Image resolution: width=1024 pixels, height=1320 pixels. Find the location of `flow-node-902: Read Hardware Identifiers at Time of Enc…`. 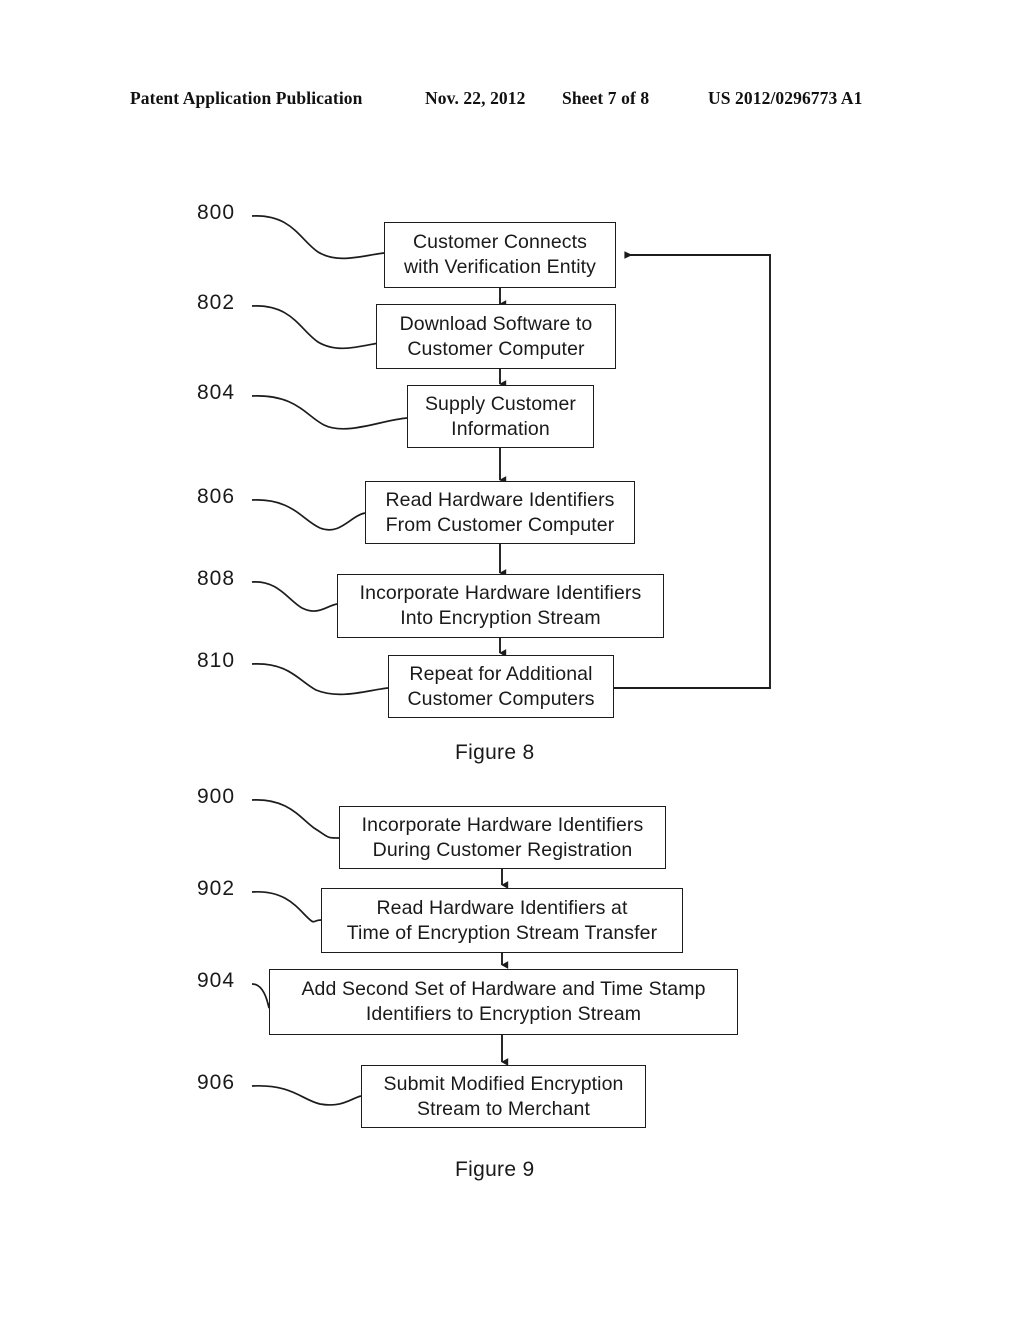

flow-node-902: Read Hardware Identifiers at Time of Enc… is located at coordinates (502, 920).